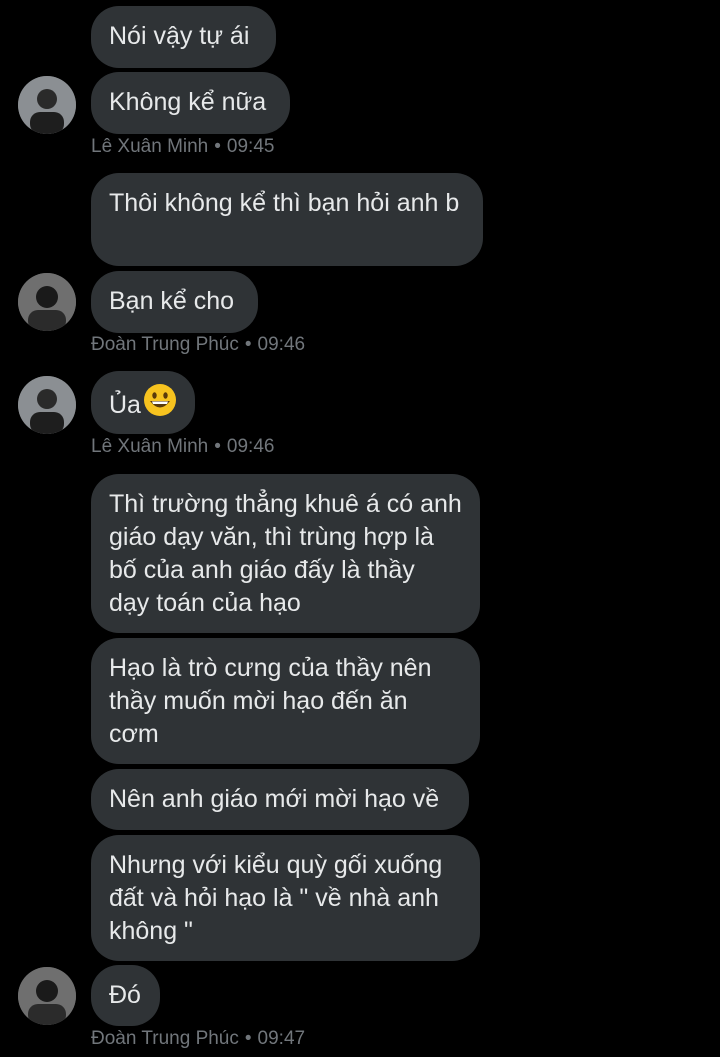  I want to click on message-bubble: Bạn kể cho, so click(174, 302).